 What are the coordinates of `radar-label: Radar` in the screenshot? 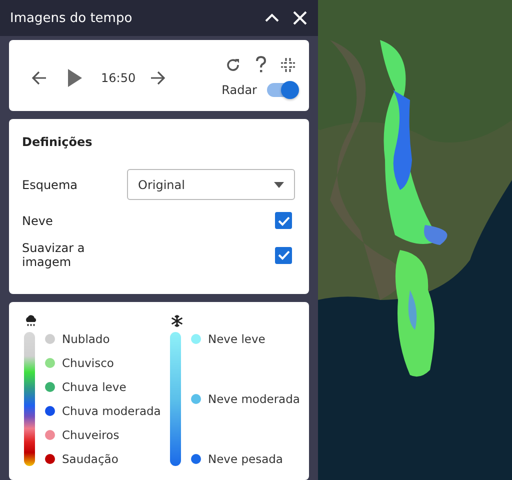 It's located at (239, 90).